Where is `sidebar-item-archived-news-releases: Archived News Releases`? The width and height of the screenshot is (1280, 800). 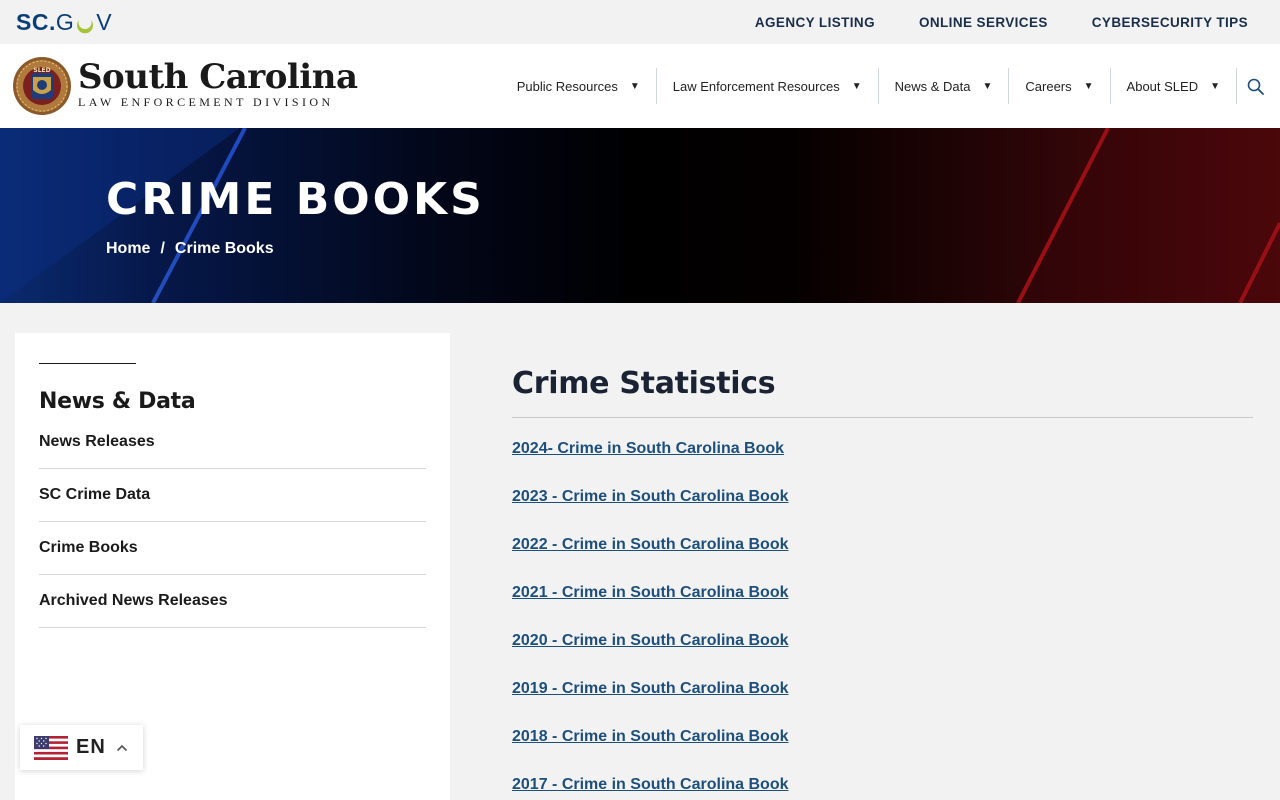
sidebar-item-archived-news-releases: Archived News Releases is located at coordinates (232, 601).